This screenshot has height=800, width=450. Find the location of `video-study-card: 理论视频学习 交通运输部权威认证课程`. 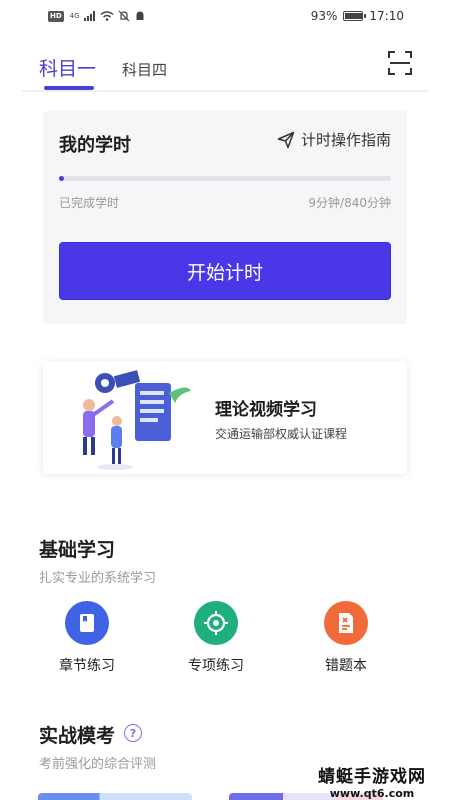

video-study-card: 理论视频学习 交通运输部权威认证课程 is located at coordinates (225, 417).